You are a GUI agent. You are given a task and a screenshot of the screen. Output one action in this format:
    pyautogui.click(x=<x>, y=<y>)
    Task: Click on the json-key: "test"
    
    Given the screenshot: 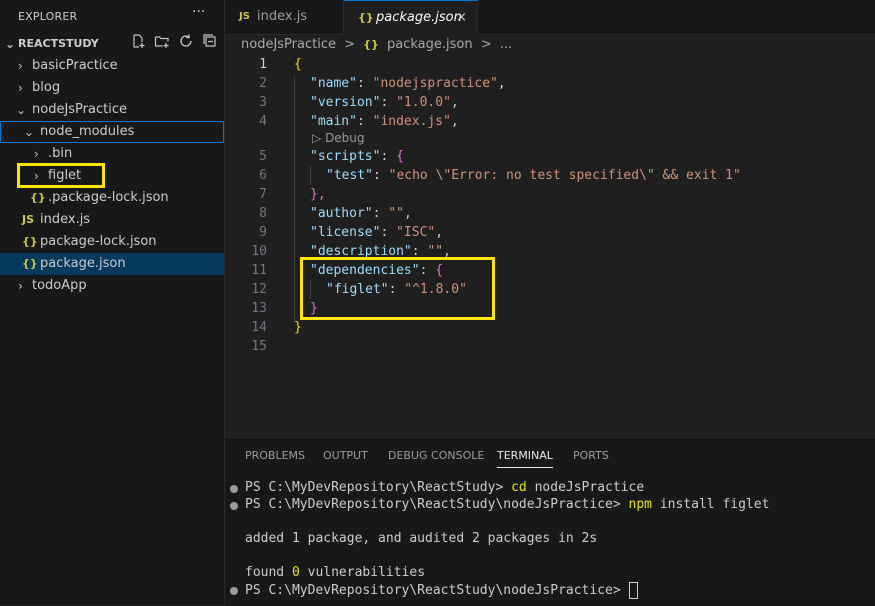 What is the action you would take?
    pyautogui.click(x=349, y=175)
    